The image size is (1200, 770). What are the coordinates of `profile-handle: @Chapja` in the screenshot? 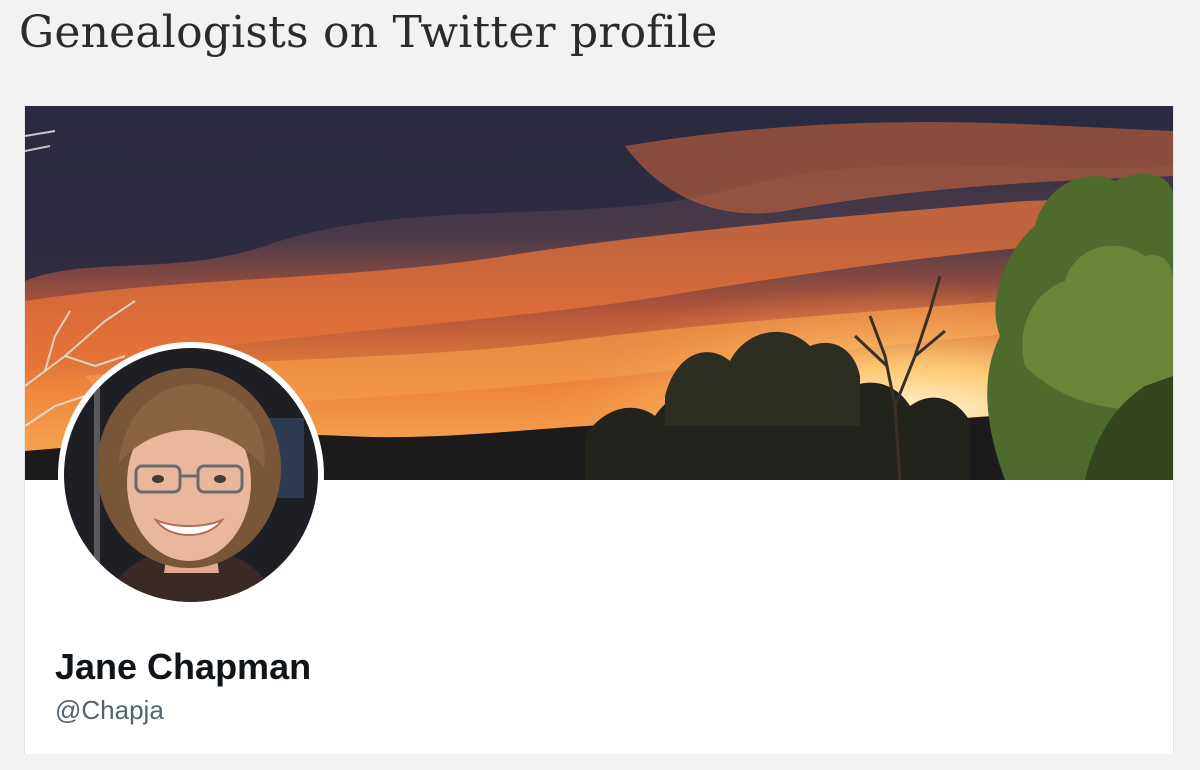 It's located at (109, 710).